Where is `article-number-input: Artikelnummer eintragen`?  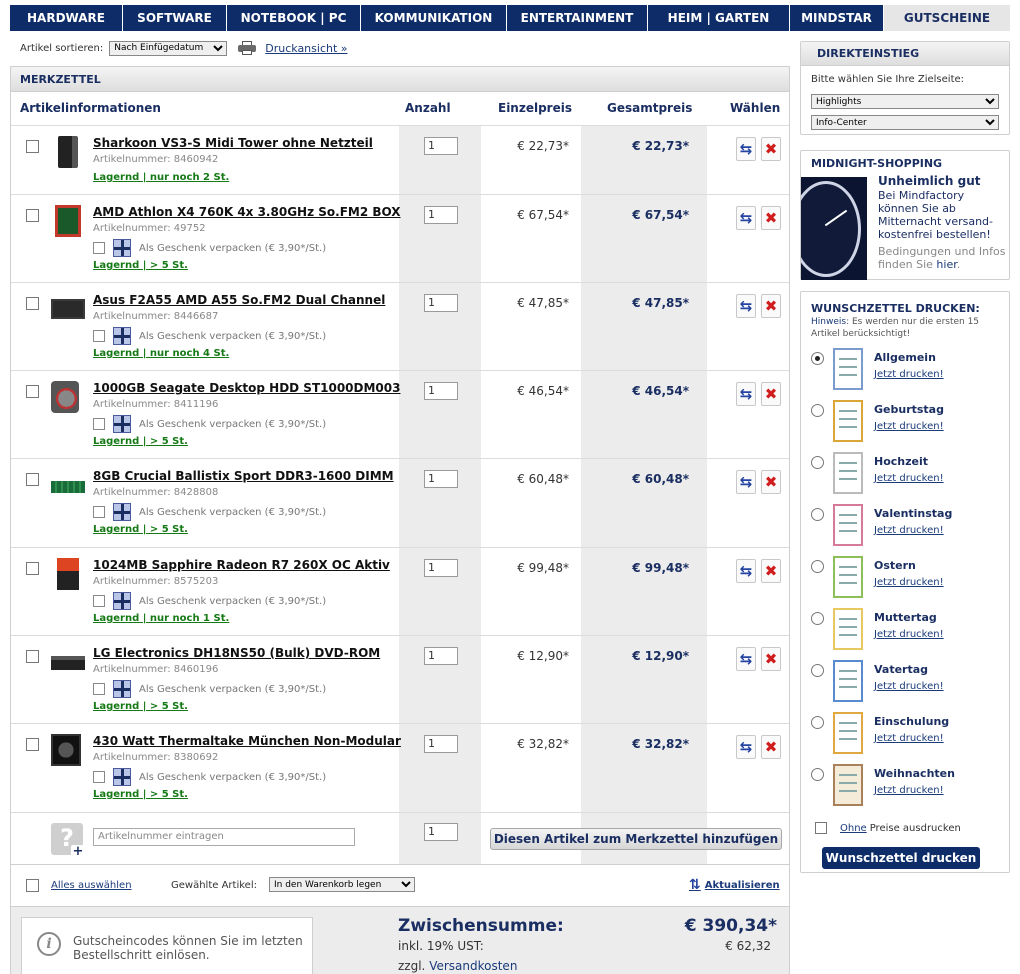
article-number-input: Artikelnummer eintragen is located at coordinates (224, 837).